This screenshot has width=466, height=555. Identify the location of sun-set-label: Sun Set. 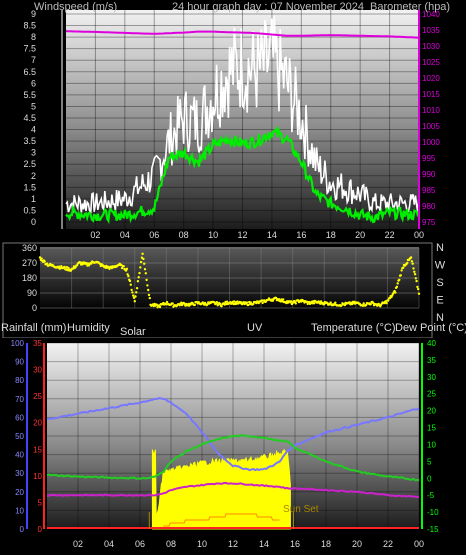
(301, 509).